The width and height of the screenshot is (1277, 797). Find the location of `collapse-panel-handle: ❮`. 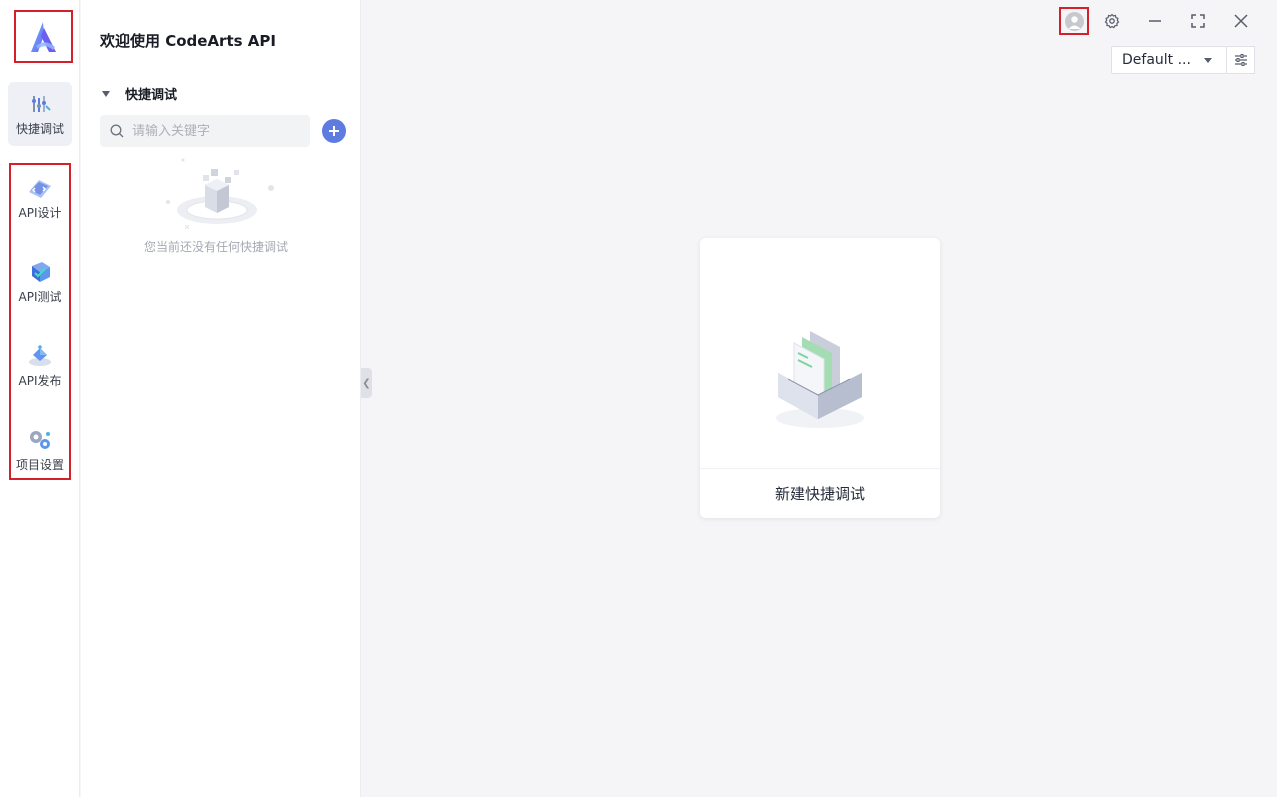

collapse-panel-handle: ❮ is located at coordinates (366, 383).